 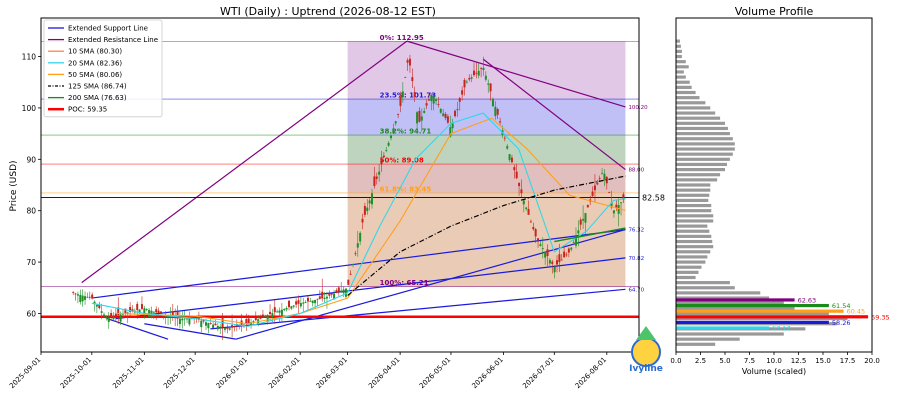 I want to click on support-line, so click(x=137, y=329).